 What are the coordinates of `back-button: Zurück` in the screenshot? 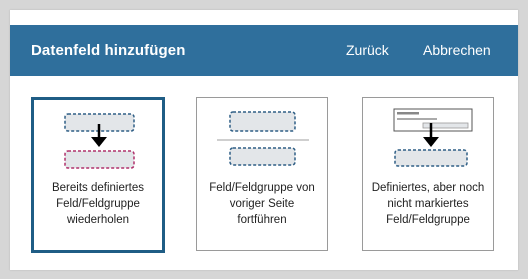 It's located at (367, 50).